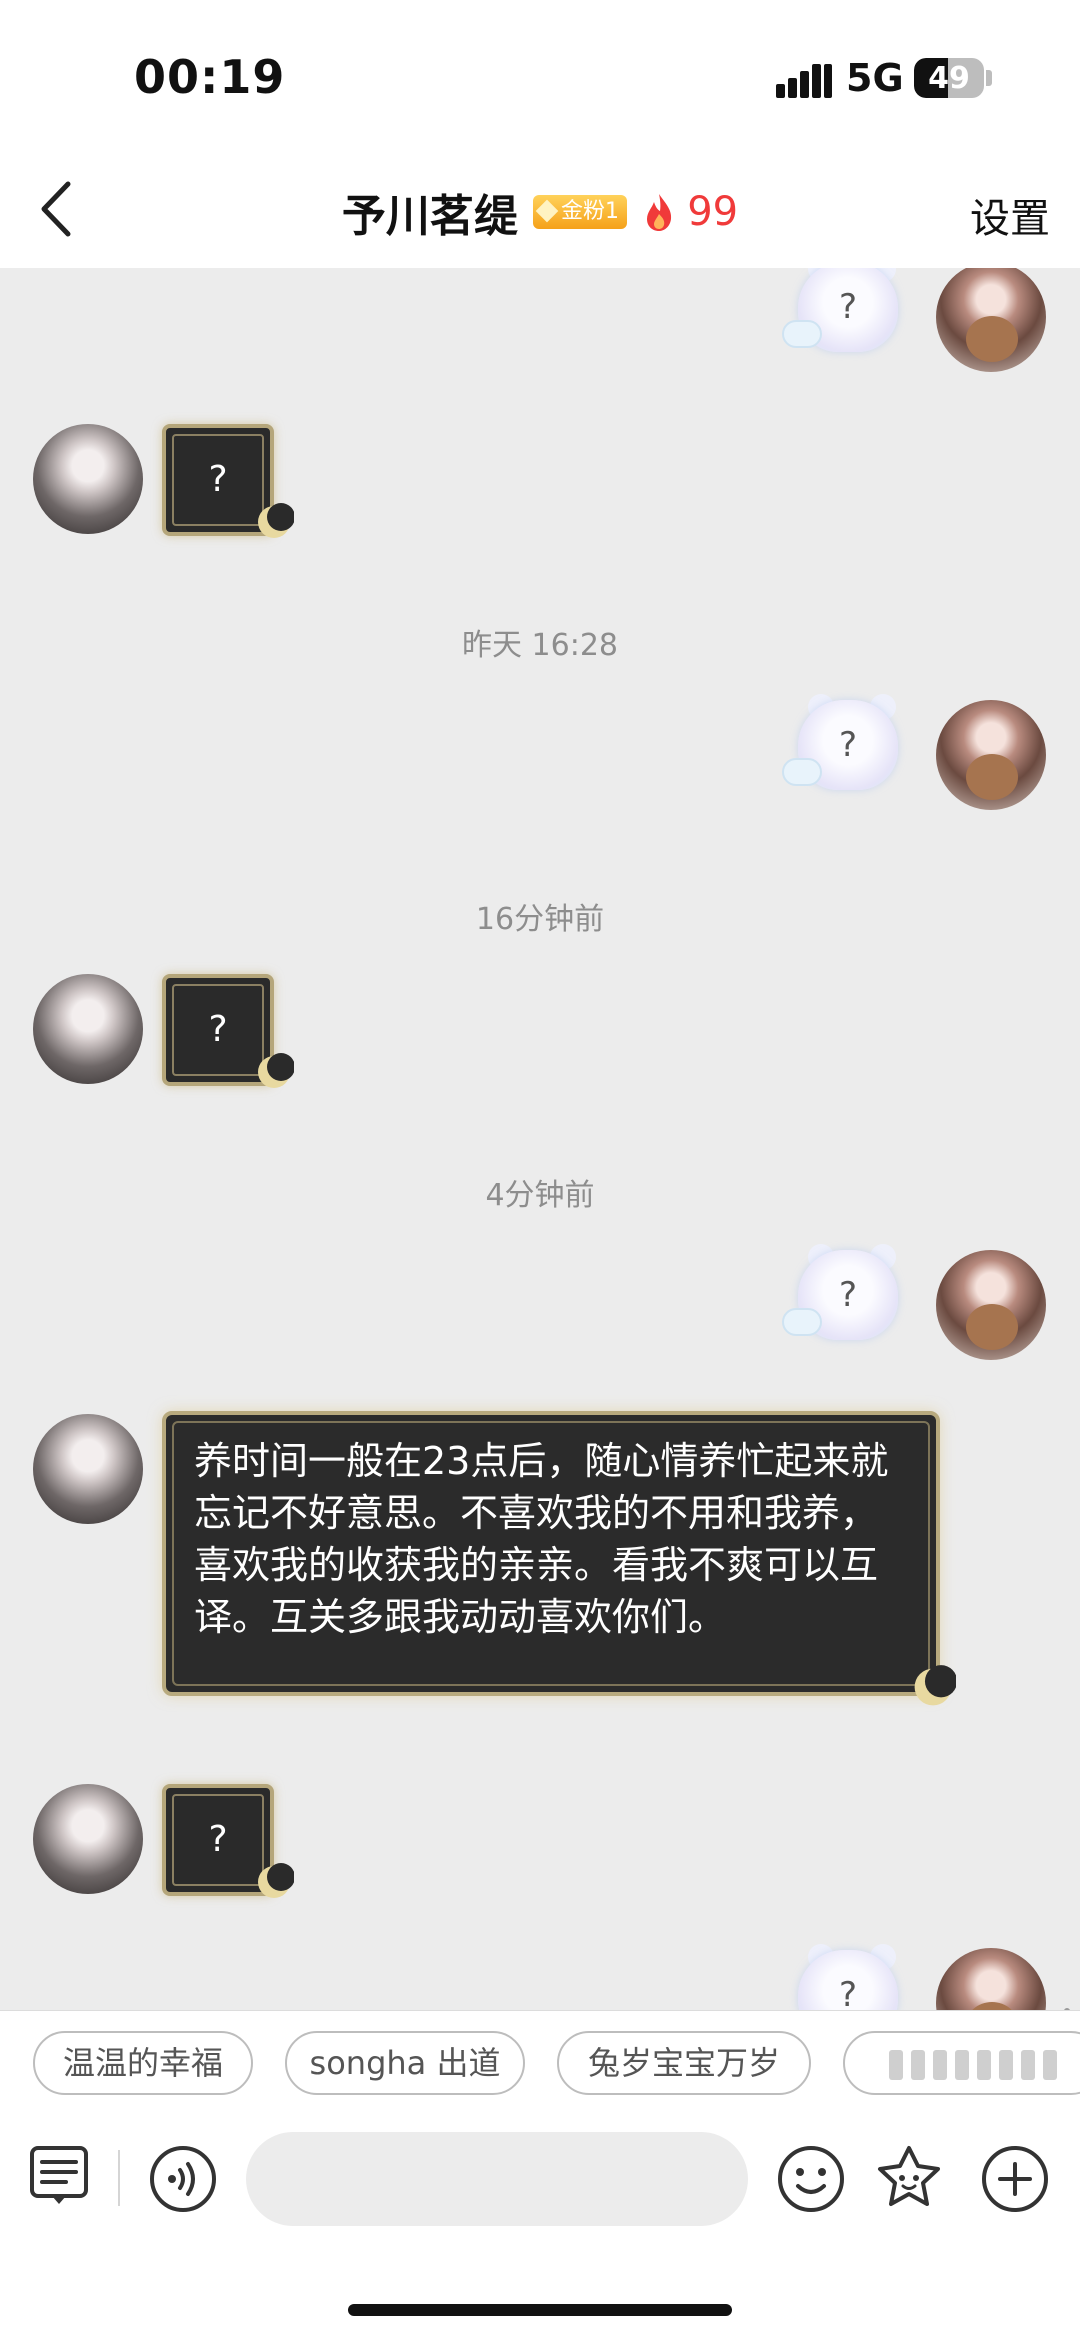 The width and height of the screenshot is (1080, 2342). What do you see at coordinates (875, 78) in the screenshot?
I see `network-type: 5G` at bounding box center [875, 78].